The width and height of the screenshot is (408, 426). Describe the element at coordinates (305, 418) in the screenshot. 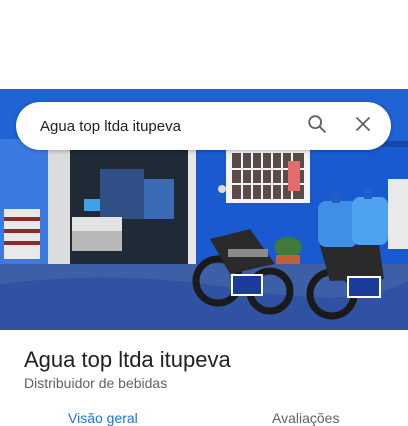

I see `tab-reviews: Avaliações` at that location.